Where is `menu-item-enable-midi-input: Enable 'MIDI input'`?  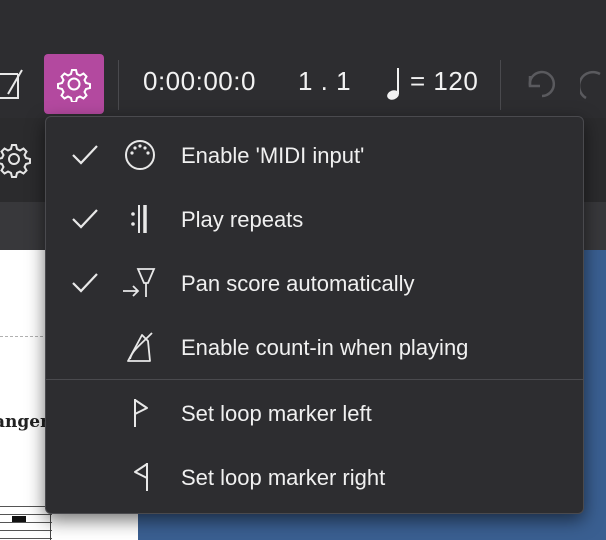 menu-item-enable-midi-input: Enable 'MIDI input' is located at coordinates (314, 155).